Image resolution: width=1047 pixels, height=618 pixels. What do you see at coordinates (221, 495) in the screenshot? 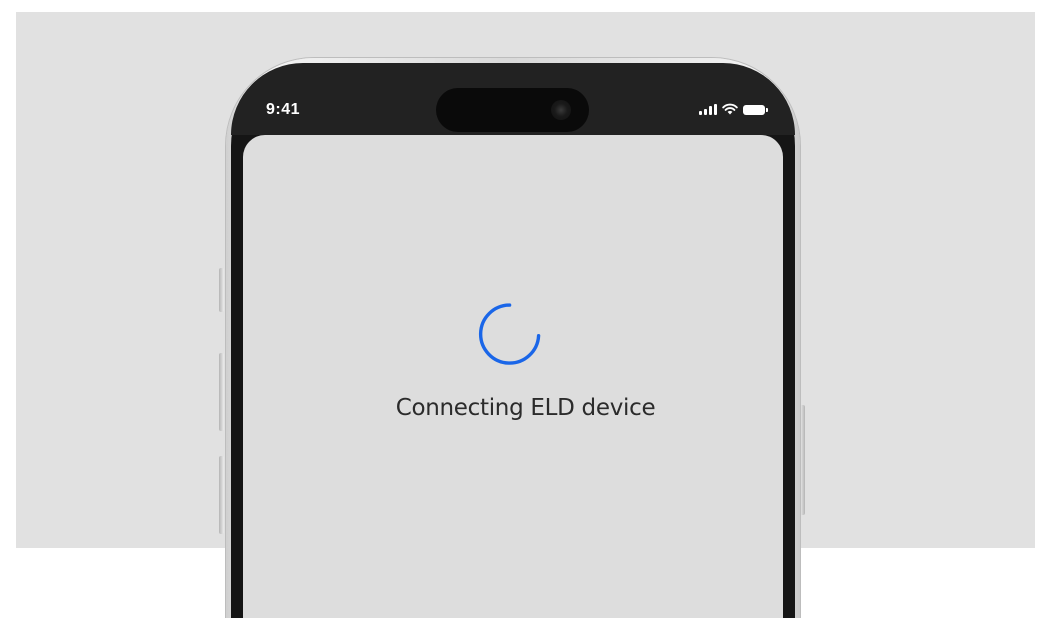
I see `volume-down-button` at bounding box center [221, 495].